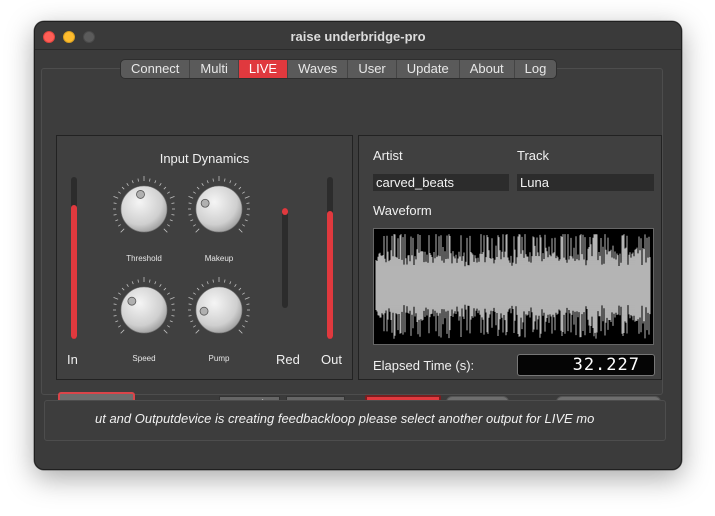  I want to click on waveform-display, so click(513, 286).